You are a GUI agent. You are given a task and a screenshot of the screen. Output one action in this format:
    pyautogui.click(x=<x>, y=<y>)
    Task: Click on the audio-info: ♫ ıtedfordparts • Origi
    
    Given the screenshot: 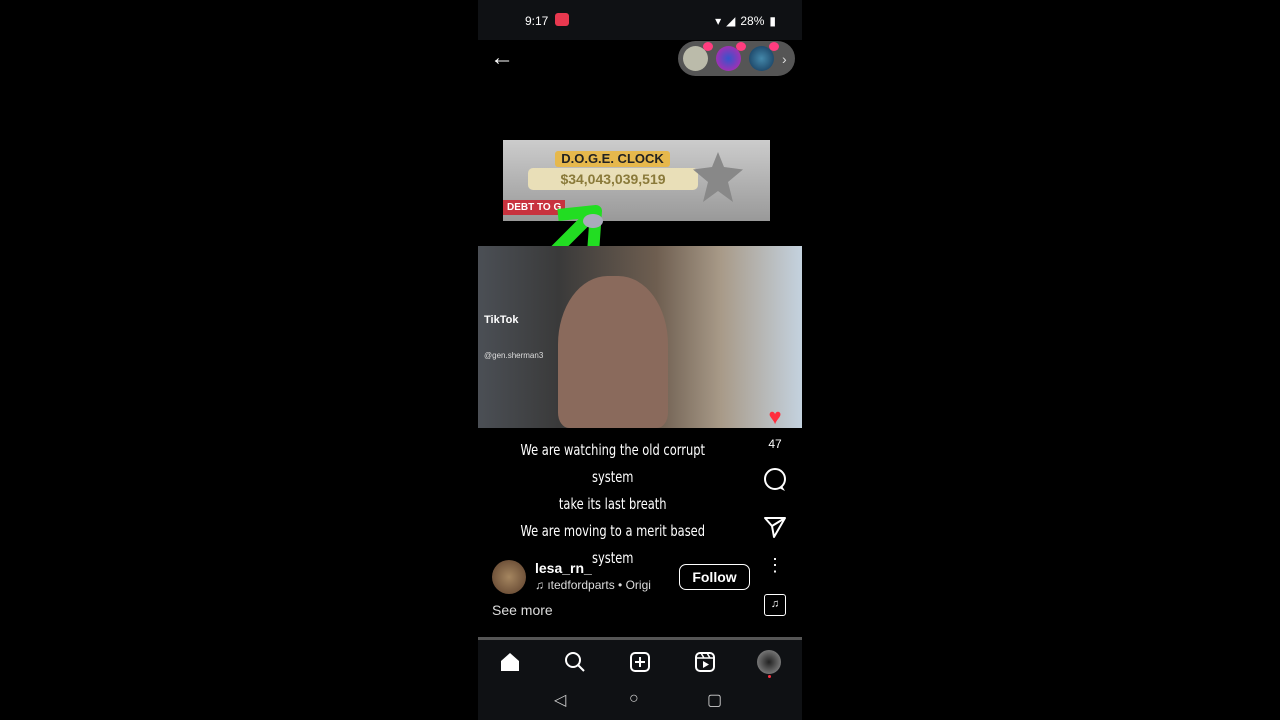 What is the action you would take?
    pyautogui.click(x=593, y=585)
    